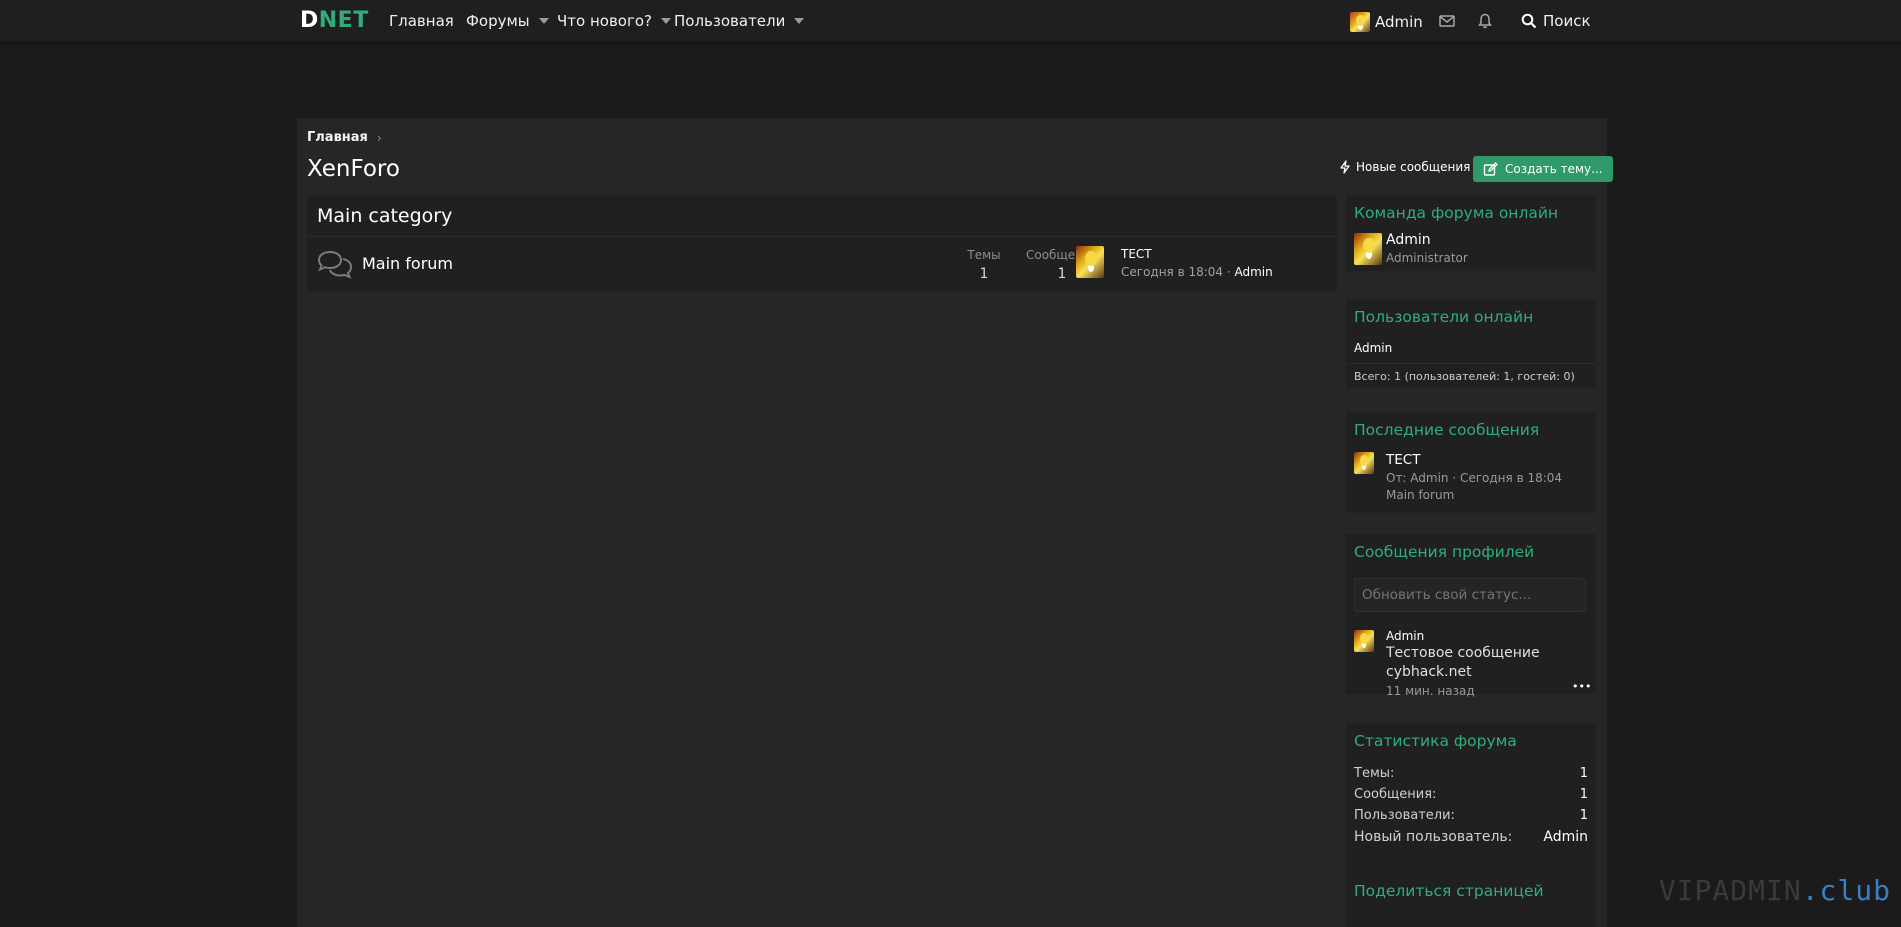 The height and width of the screenshot is (927, 1901). Describe the element at coordinates (822, 216) in the screenshot. I see `category-title: Main category` at that location.